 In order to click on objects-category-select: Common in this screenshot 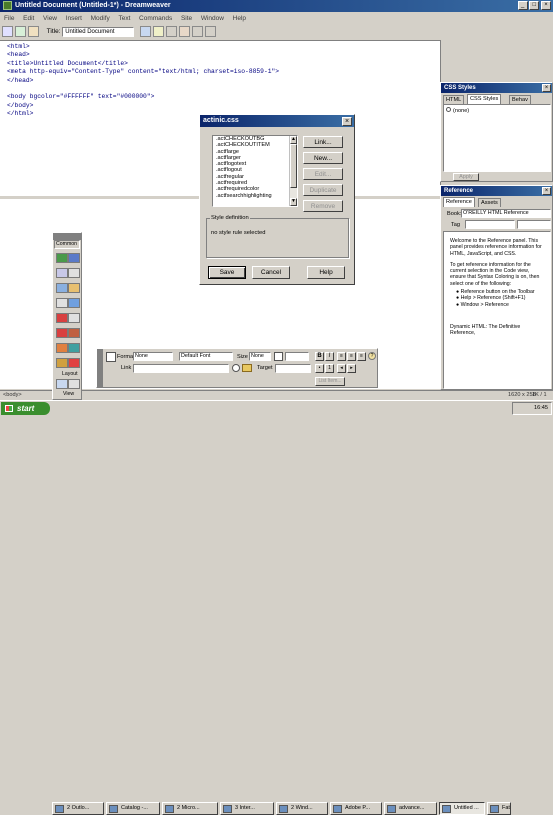, I will do `click(67, 244)`.